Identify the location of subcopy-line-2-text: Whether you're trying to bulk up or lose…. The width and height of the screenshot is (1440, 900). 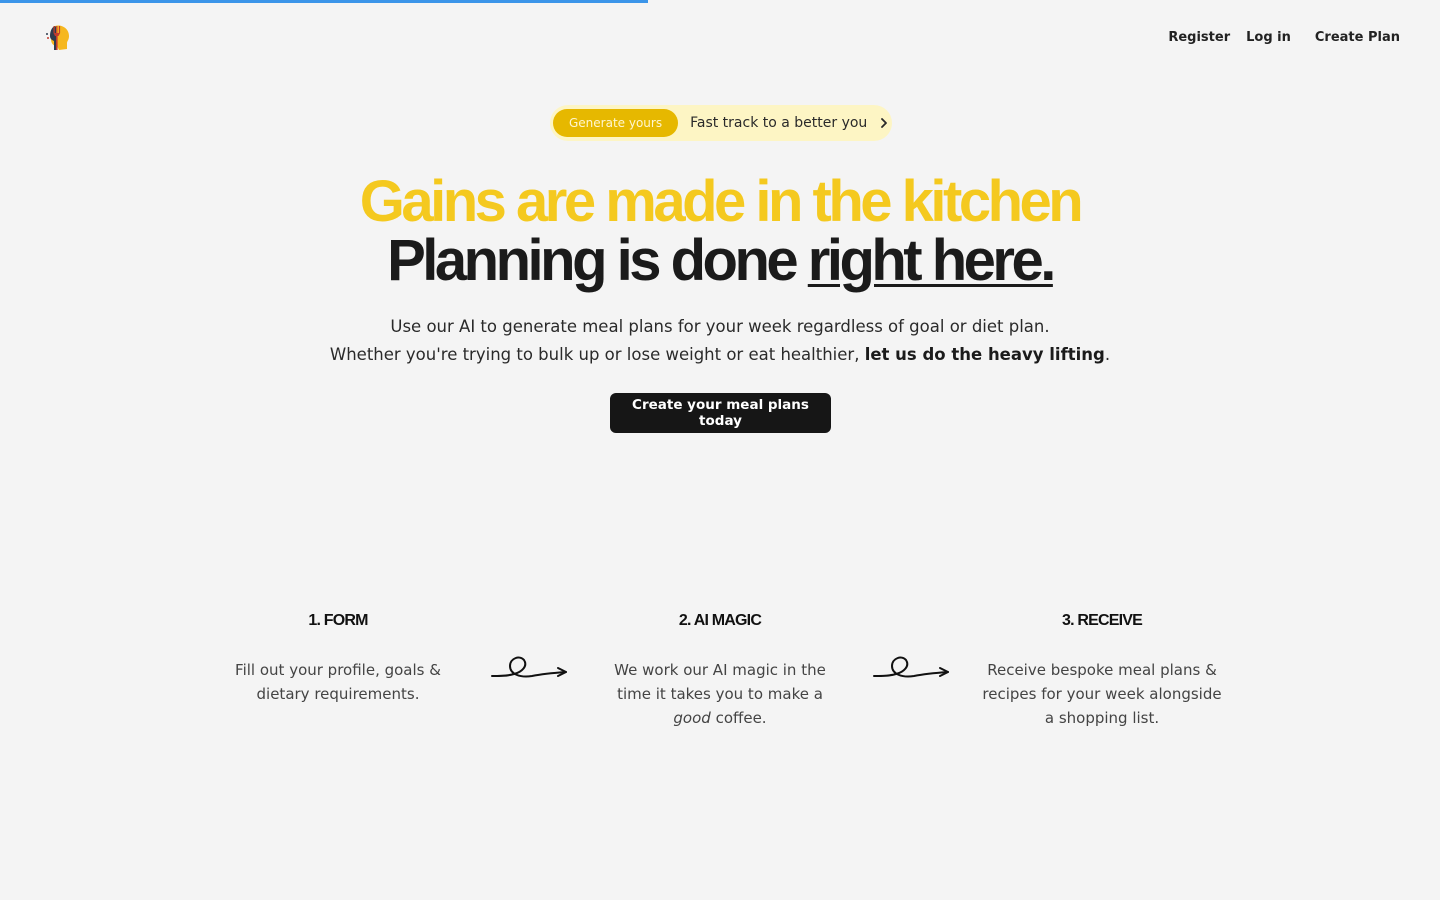
(597, 354).